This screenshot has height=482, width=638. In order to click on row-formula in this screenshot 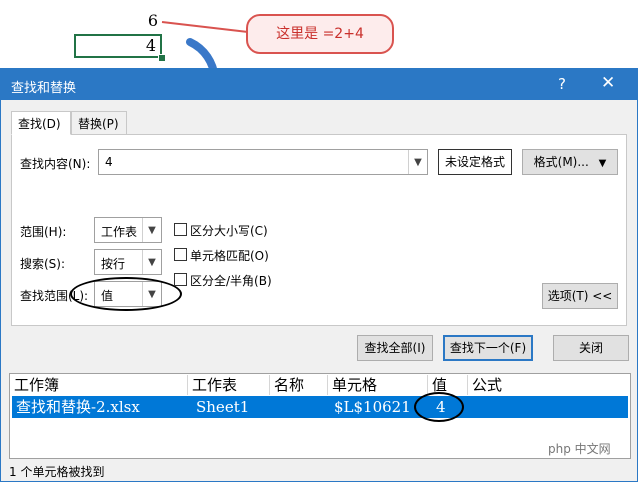, I will do `click(473, 407)`.